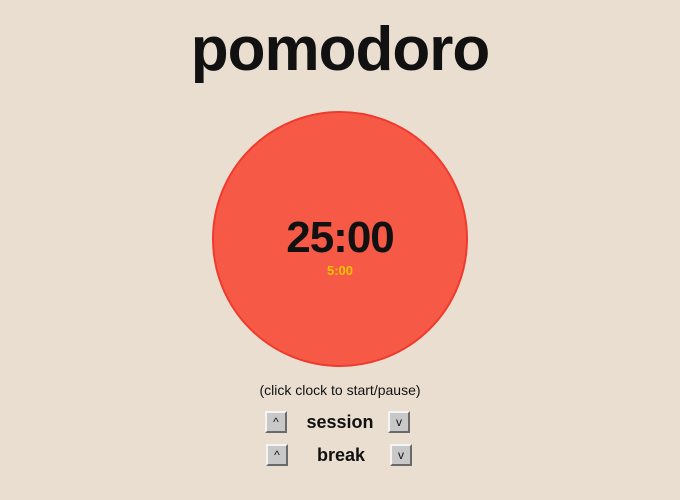 The image size is (680, 500). I want to click on break-length-control: ^ break v, so click(340, 456).